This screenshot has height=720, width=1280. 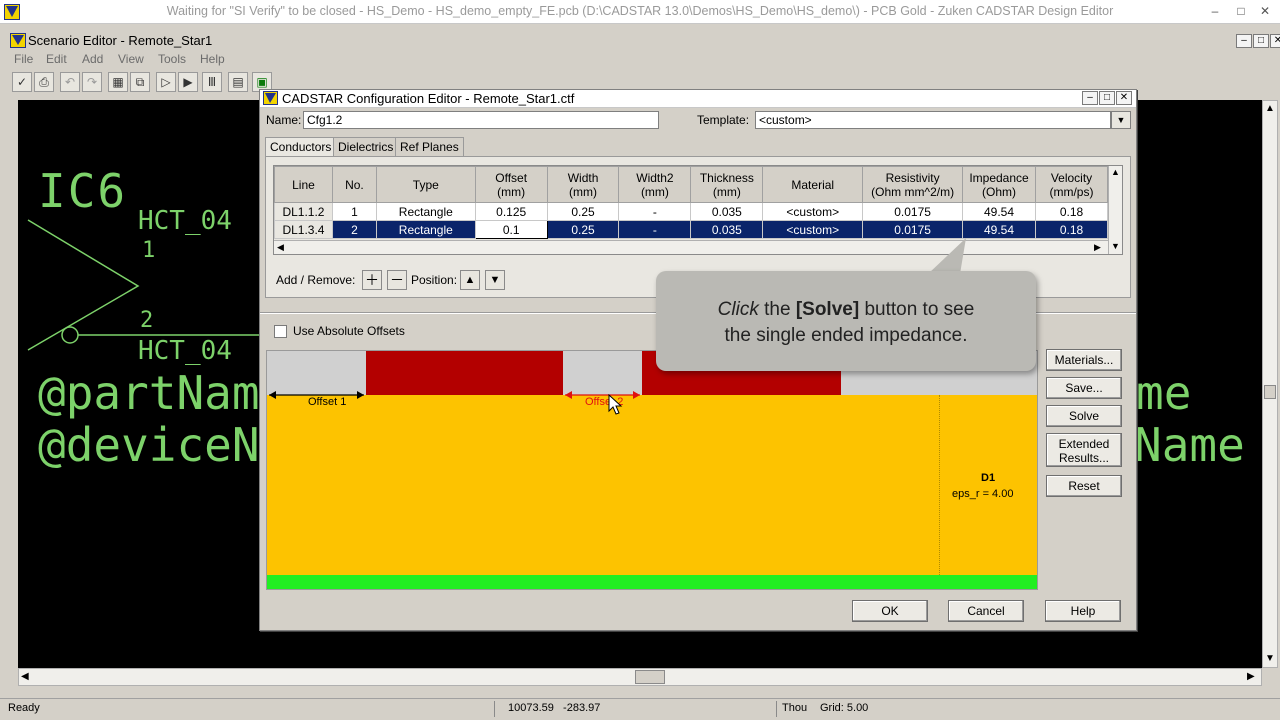 What do you see at coordinates (354, 211) in the screenshot?
I see `cell-no: 1` at bounding box center [354, 211].